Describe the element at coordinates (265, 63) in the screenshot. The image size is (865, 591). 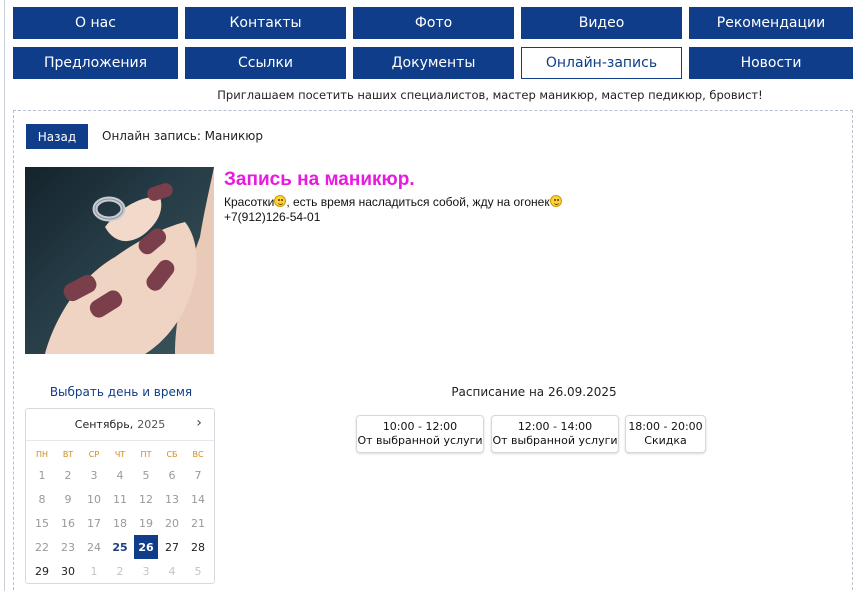
I see `nav-links-button: Ссылки` at that location.